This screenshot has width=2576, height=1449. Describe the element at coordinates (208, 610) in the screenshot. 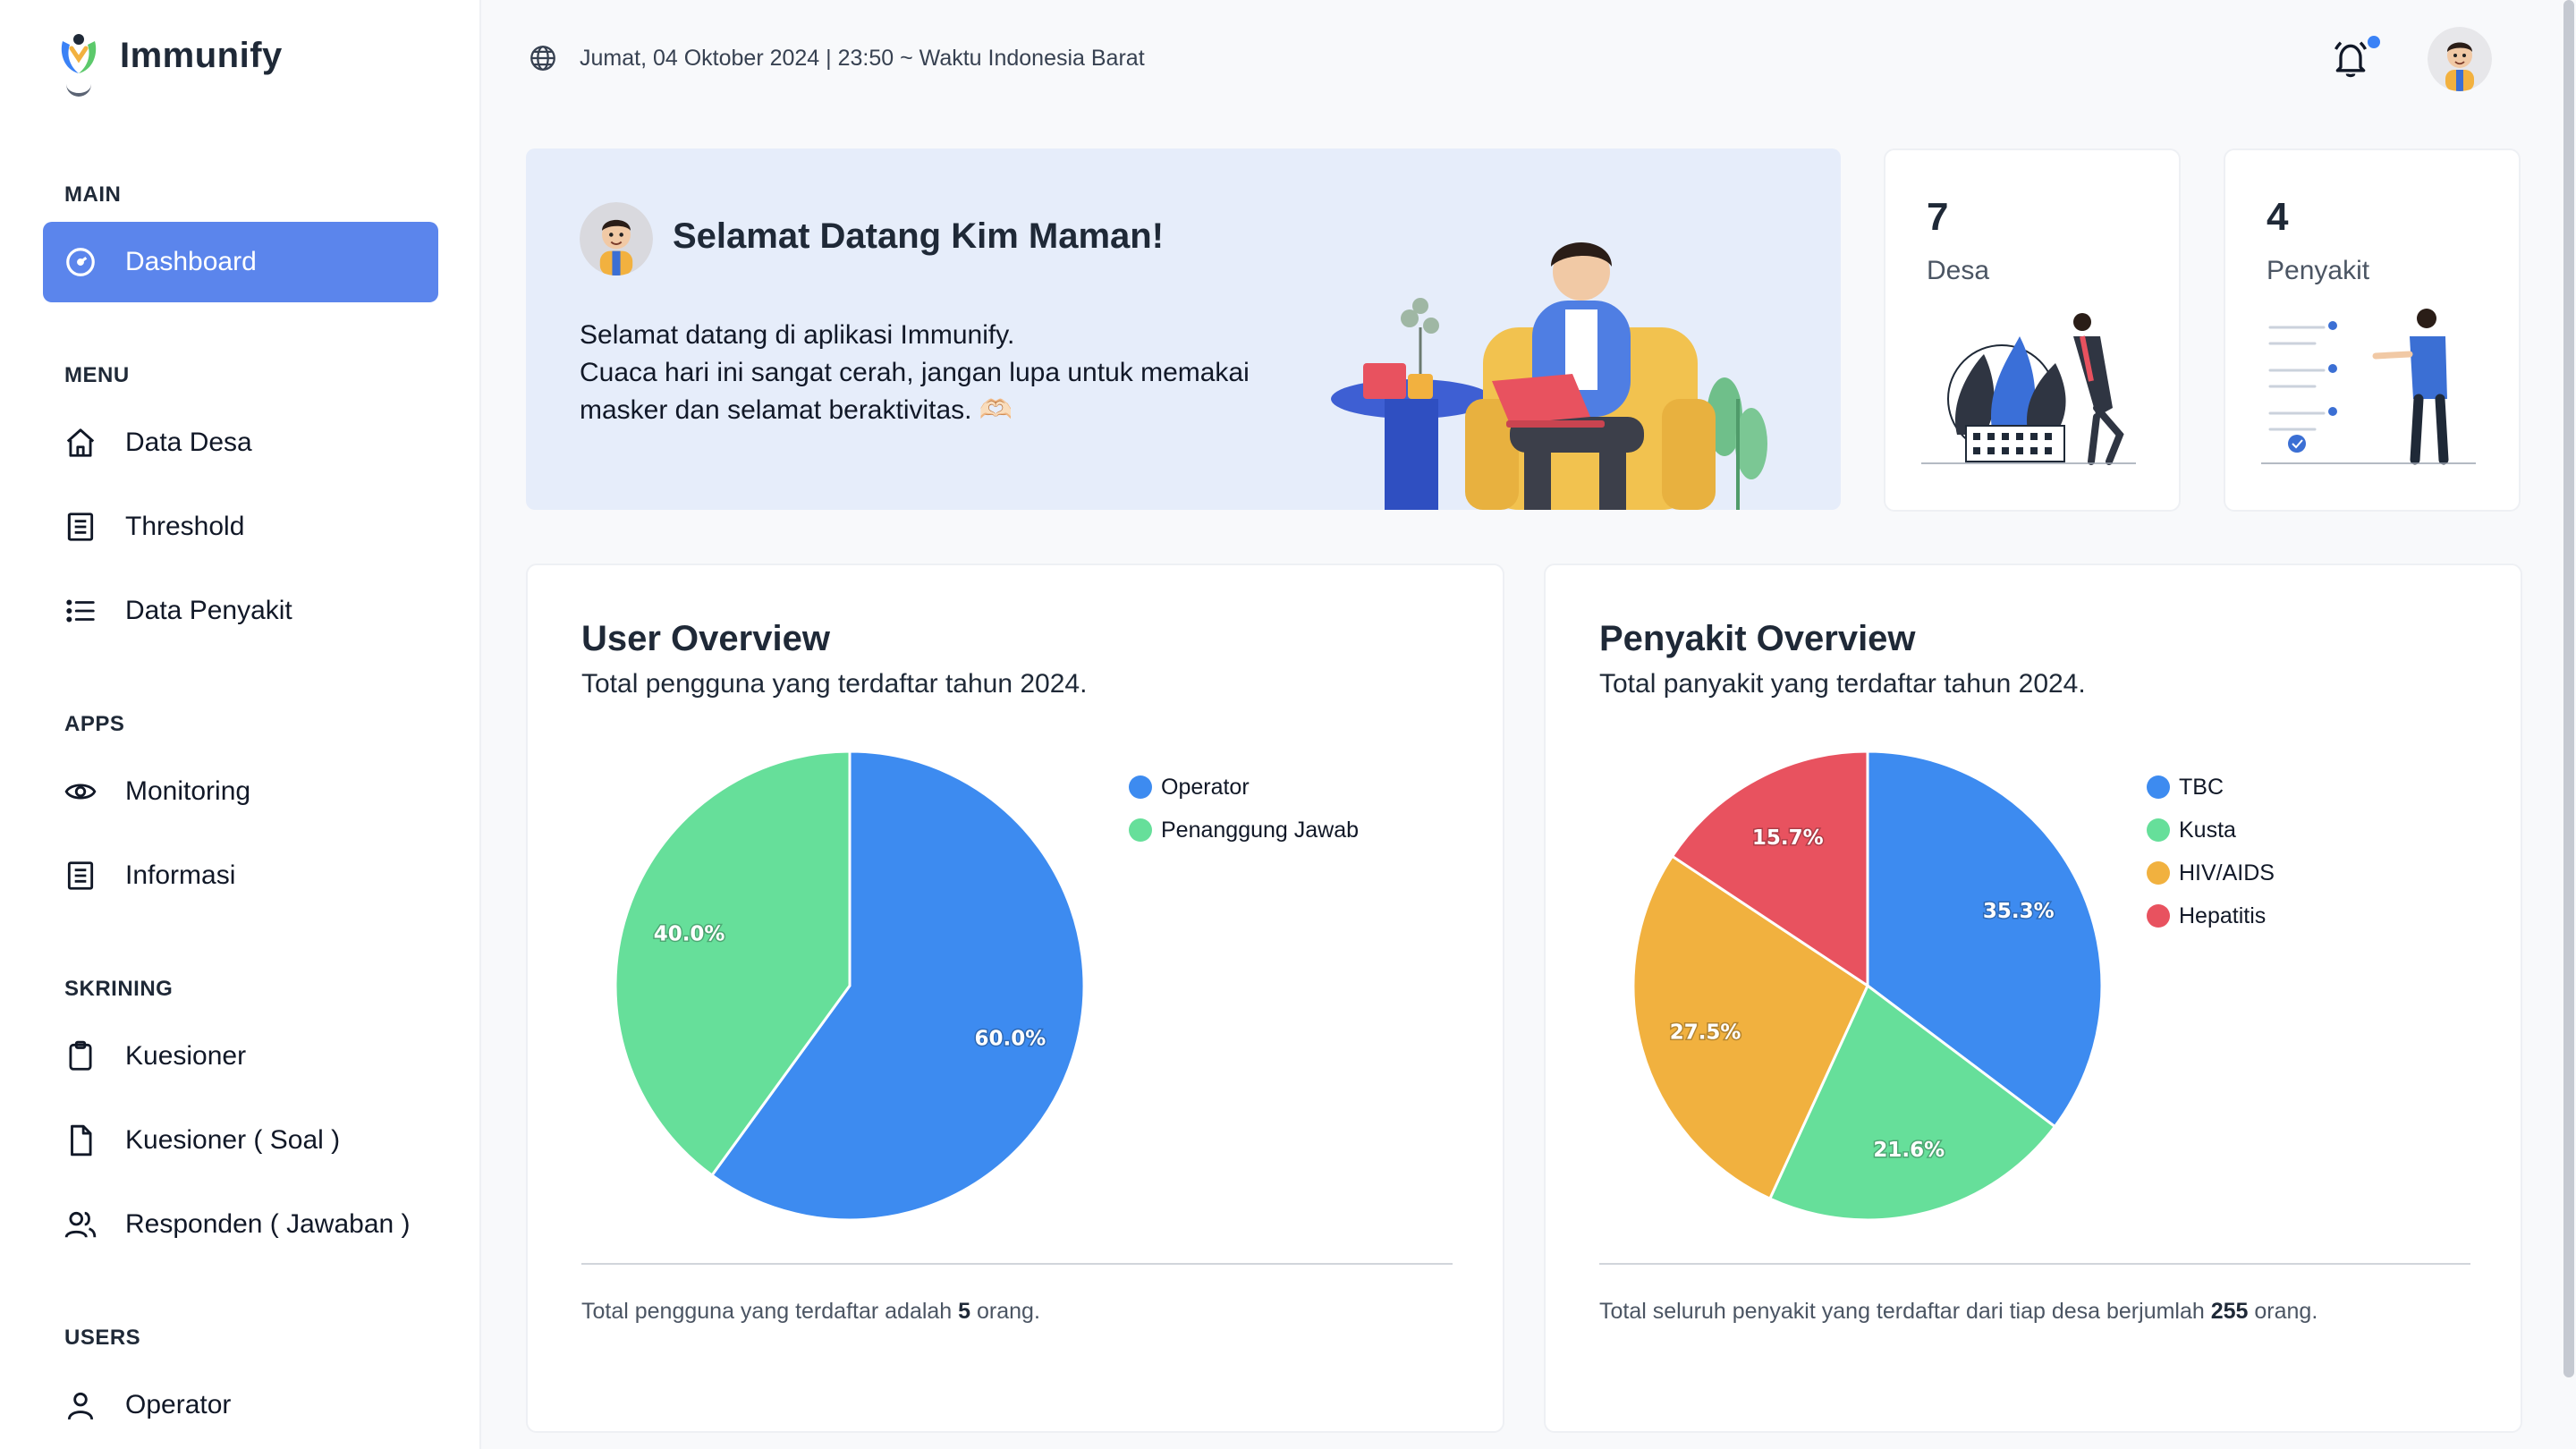

I see `sidebar-item-label: Data Penyakit` at that location.